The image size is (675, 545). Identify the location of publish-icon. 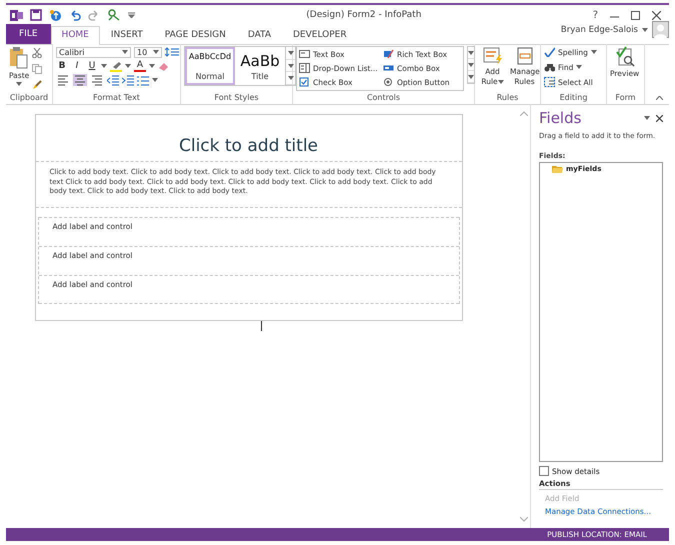
(55, 15).